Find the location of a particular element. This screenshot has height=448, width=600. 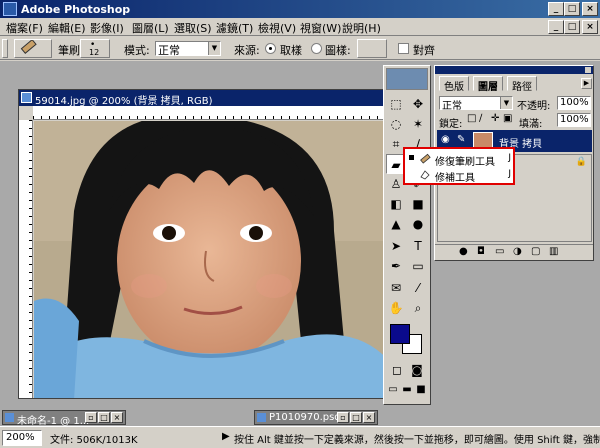

tab-channels: 色版 is located at coordinates (454, 84).